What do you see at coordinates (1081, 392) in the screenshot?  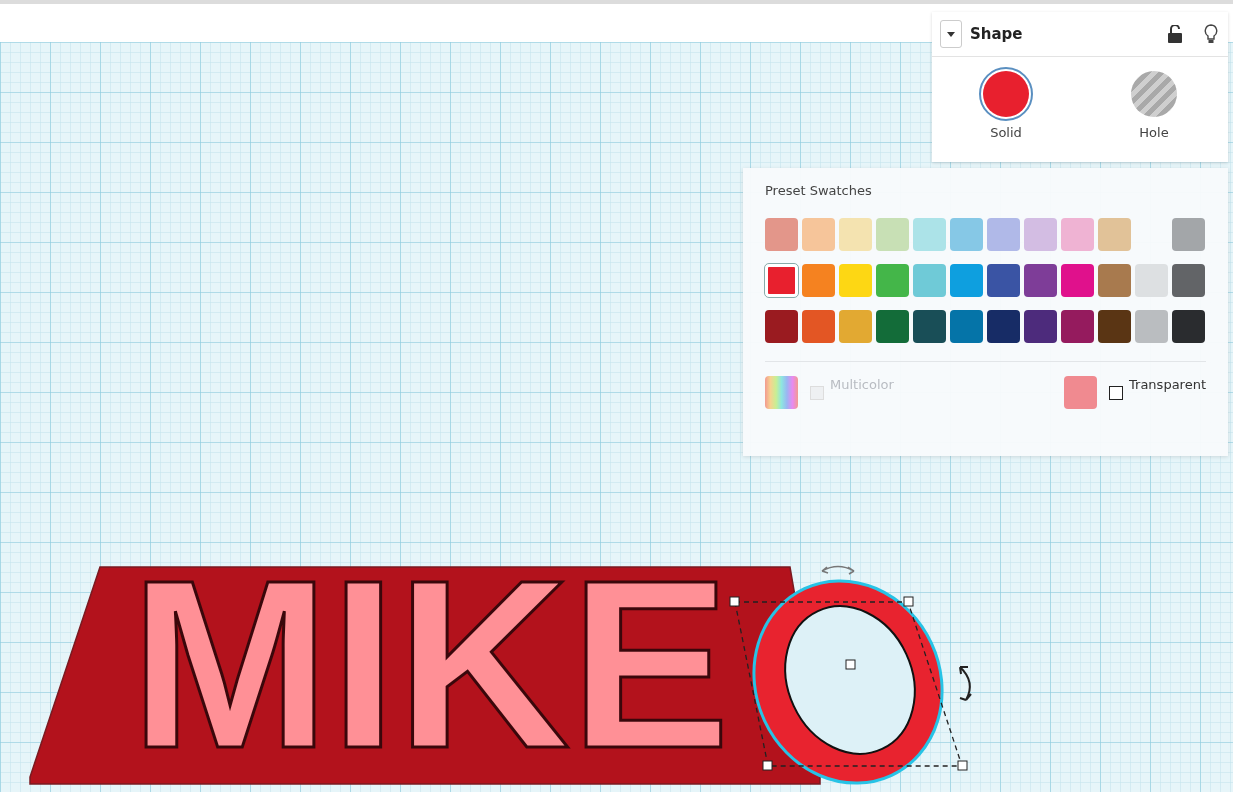 I see `custom-color-swatch` at bounding box center [1081, 392].